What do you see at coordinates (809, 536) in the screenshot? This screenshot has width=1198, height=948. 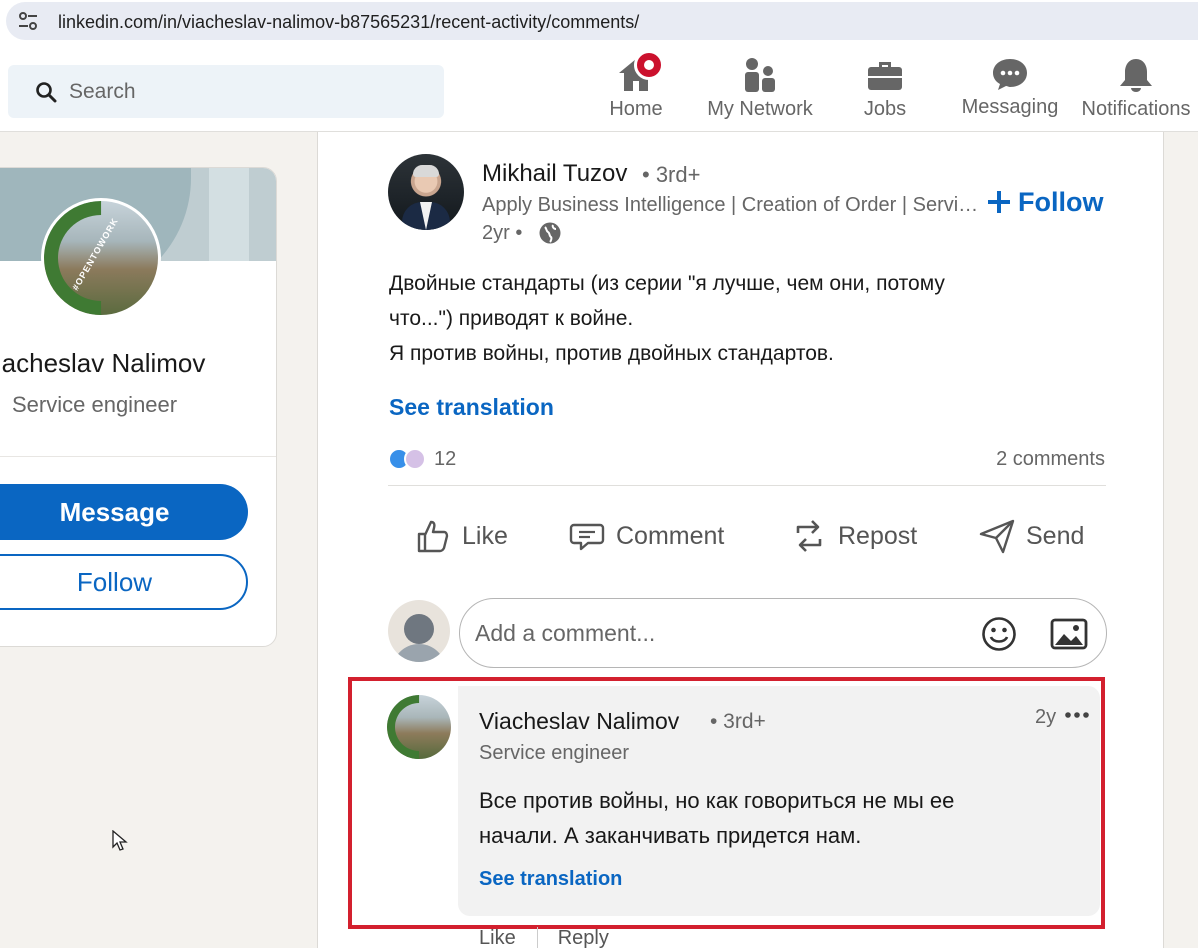 I see `repost-icon` at bounding box center [809, 536].